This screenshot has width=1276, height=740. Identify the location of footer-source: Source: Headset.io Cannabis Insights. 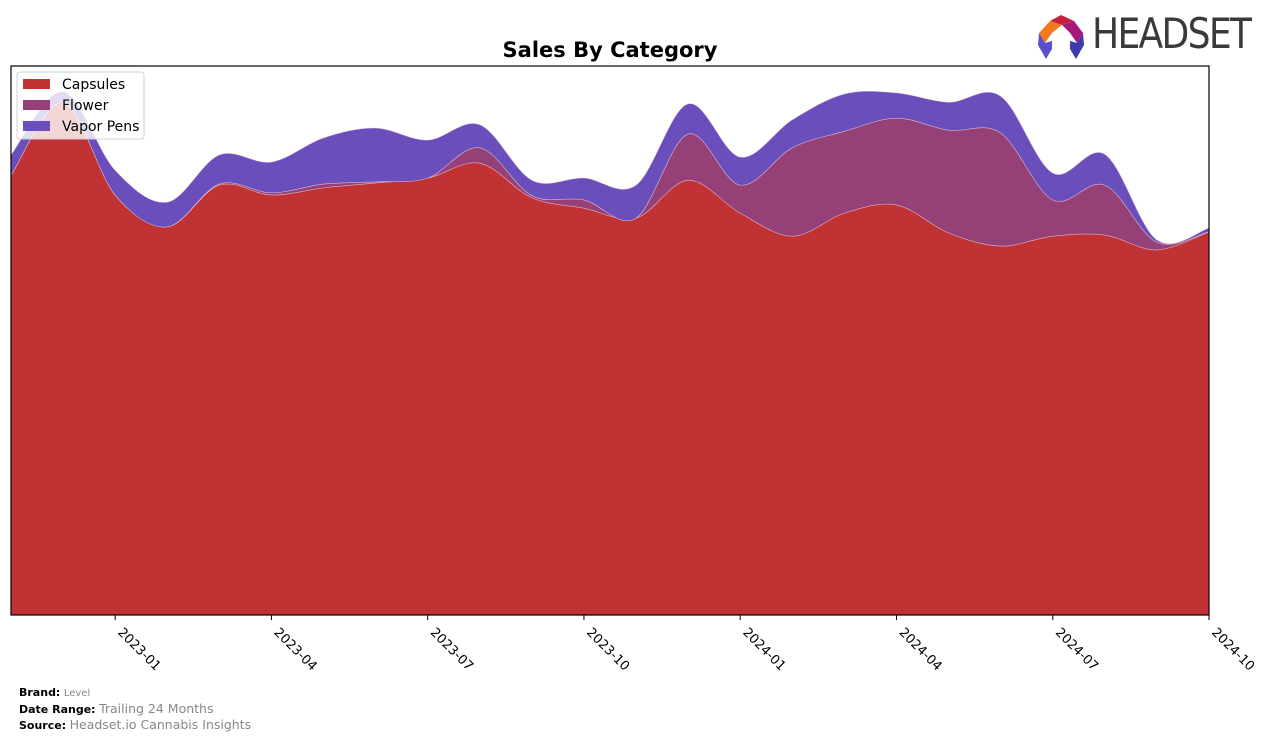
(135, 725).